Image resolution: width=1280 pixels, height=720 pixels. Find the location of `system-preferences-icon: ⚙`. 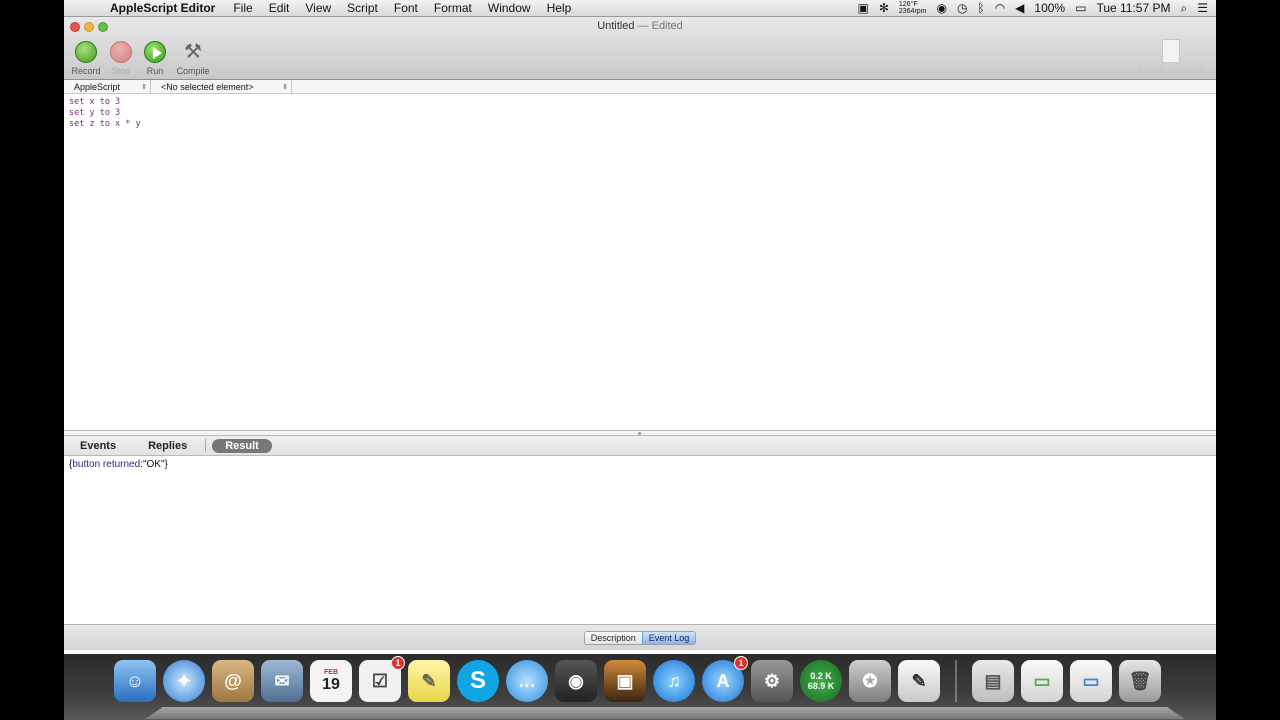

system-preferences-icon: ⚙ is located at coordinates (772, 681).